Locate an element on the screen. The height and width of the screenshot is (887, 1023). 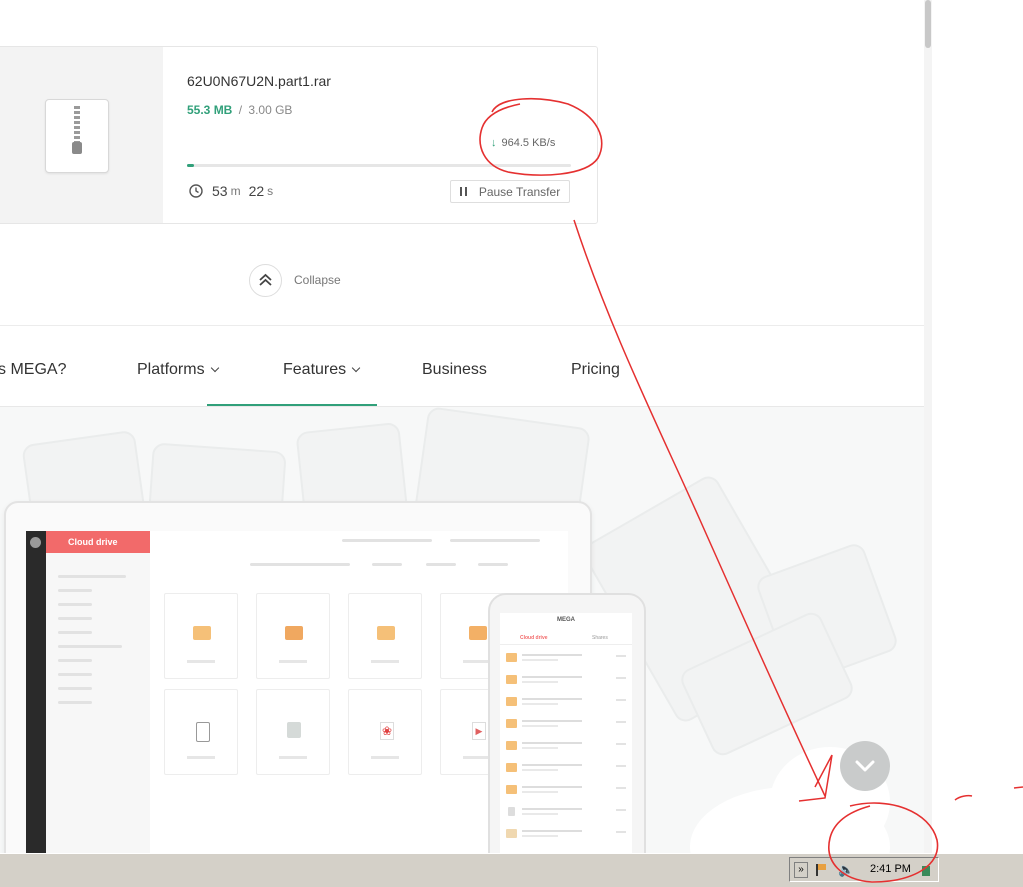
phone-tab-shares: Shares is located at coordinates (600, 638).